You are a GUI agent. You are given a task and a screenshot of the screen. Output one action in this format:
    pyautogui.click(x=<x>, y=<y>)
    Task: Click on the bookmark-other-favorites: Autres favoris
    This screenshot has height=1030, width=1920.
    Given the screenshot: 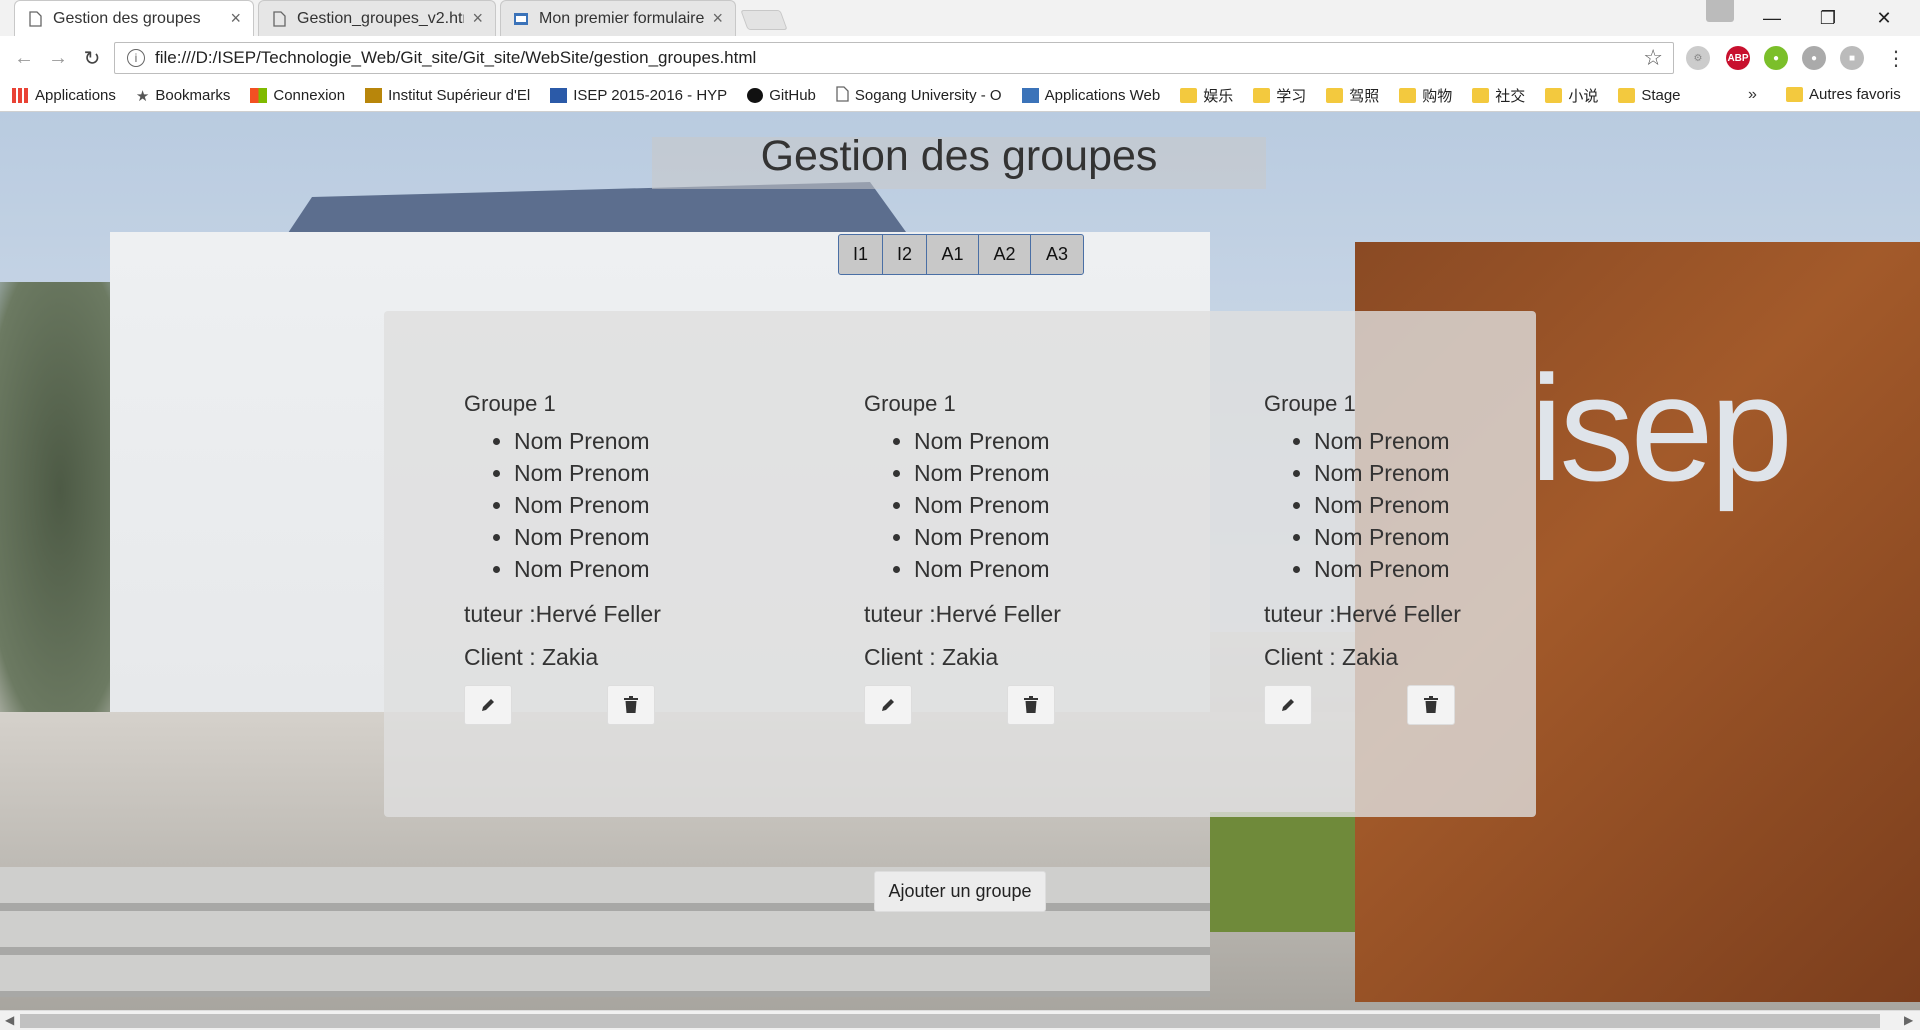 What is the action you would take?
    pyautogui.click(x=1843, y=94)
    